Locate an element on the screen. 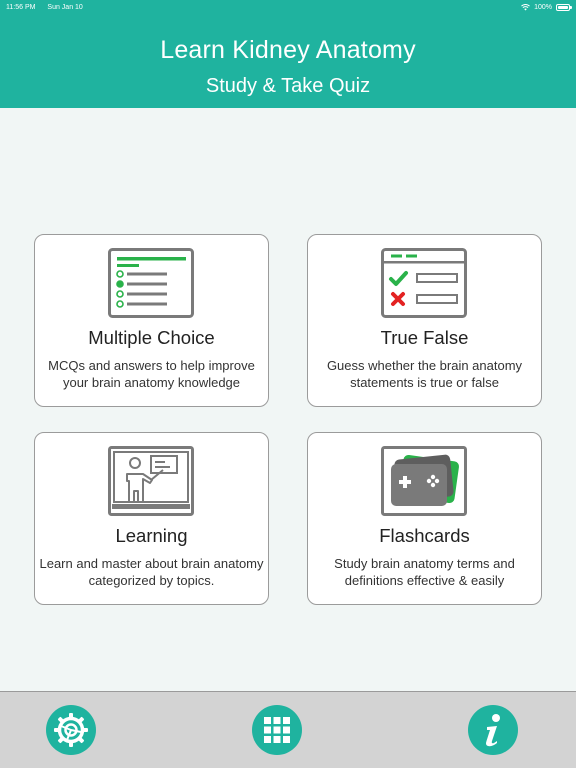 The width and height of the screenshot is (576, 768). grid-menu-icon is located at coordinates (277, 730).